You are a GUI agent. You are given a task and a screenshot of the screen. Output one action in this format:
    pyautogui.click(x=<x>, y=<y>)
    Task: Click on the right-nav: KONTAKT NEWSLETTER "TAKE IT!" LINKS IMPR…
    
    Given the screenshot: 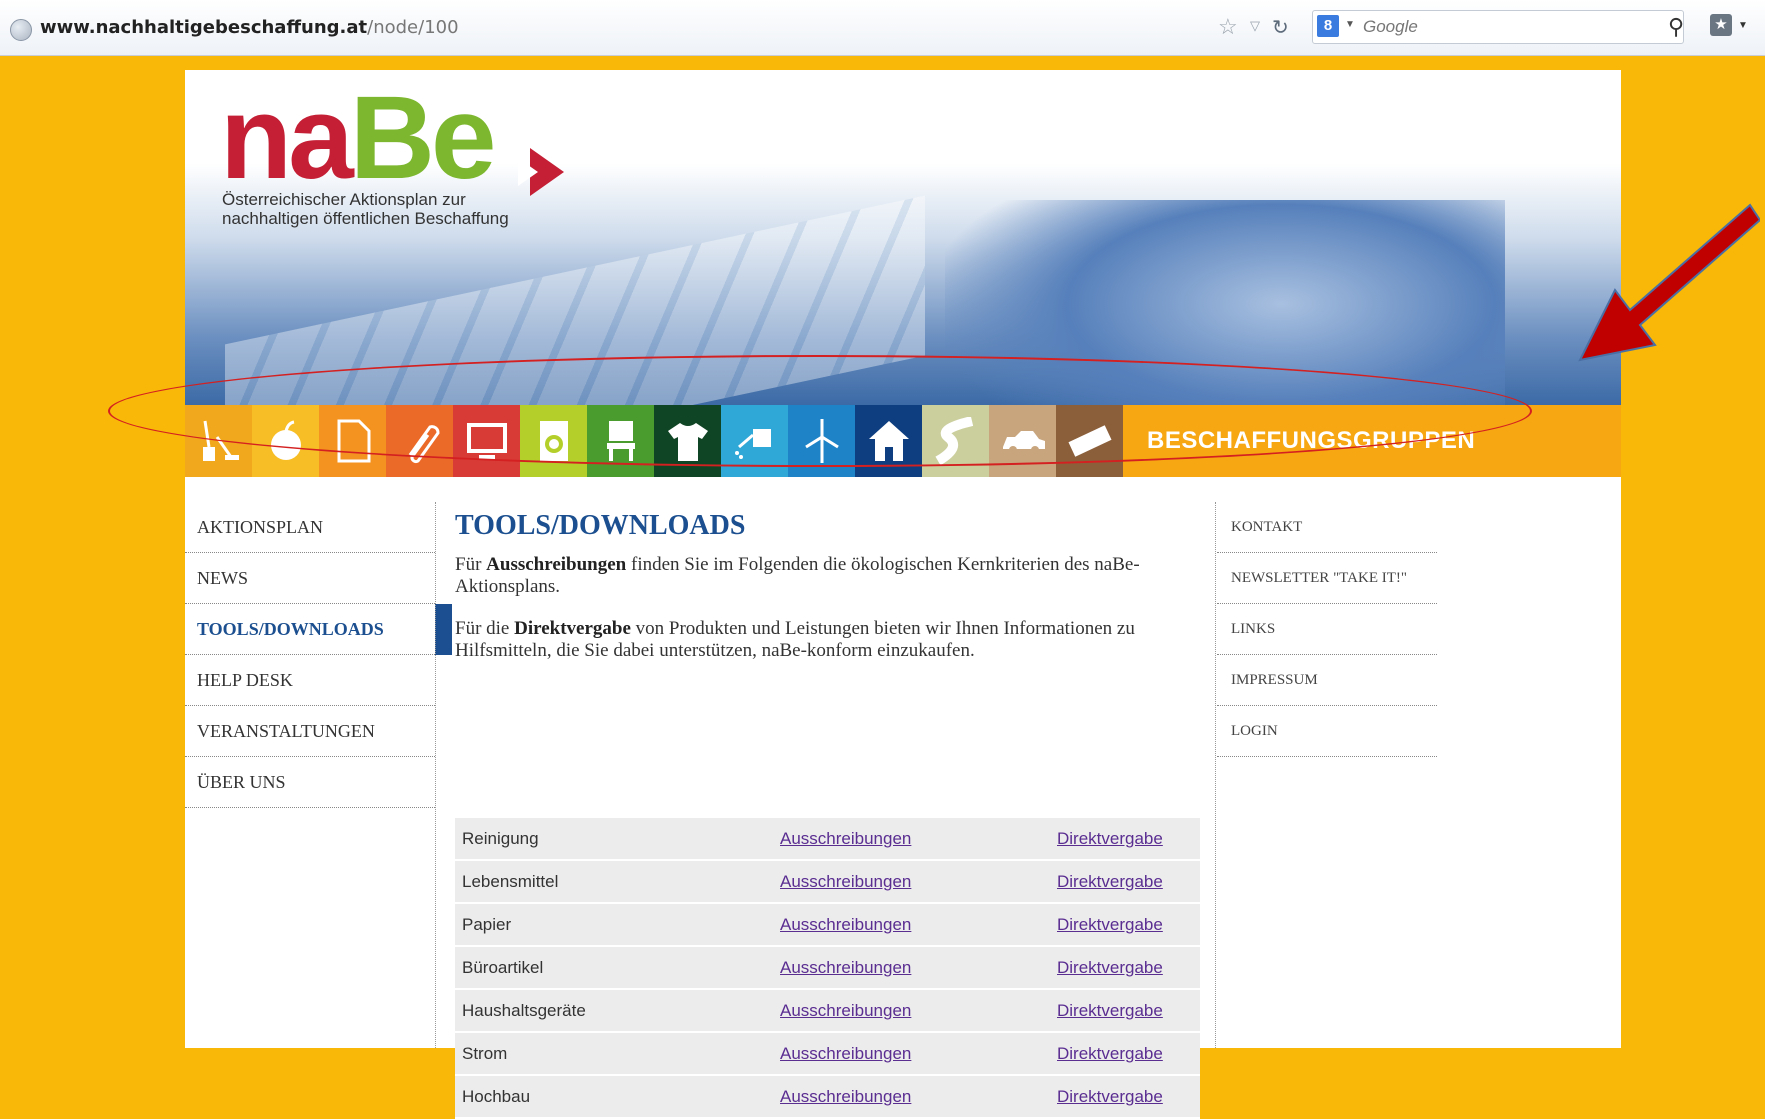 What is the action you would take?
    pyautogui.click(x=1327, y=629)
    